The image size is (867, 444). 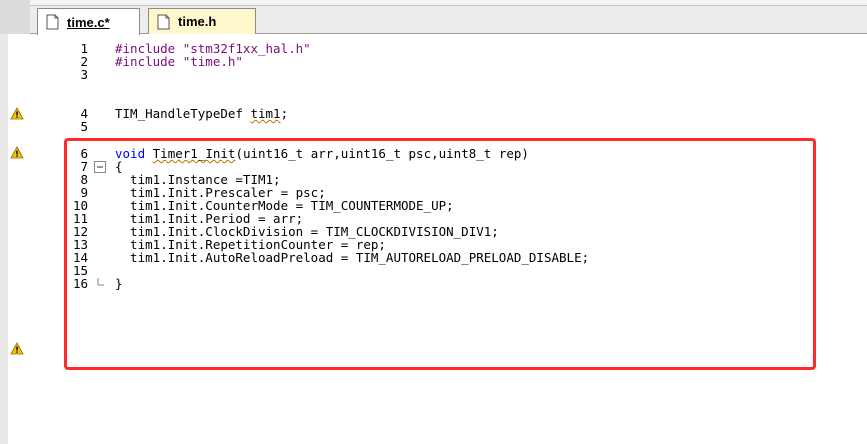 What do you see at coordinates (440, 61) in the screenshot?
I see `code-line: 2 #include "time.h"` at bounding box center [440, 61].